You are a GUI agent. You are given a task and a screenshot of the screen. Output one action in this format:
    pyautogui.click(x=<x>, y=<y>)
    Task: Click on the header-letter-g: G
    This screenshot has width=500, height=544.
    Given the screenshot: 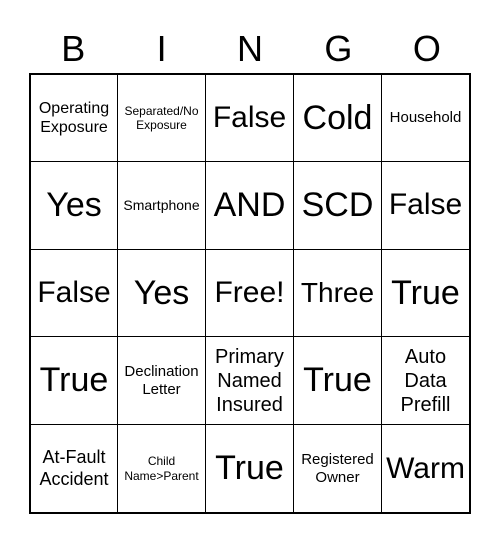 What is the action you would take?
    pyautogui.click(x=338, y=48)
    